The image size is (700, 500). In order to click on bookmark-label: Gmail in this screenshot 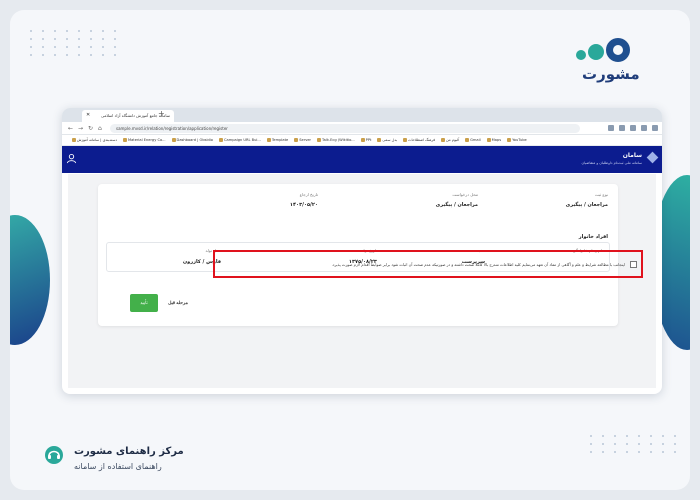, I will do `click(475, 140)`.